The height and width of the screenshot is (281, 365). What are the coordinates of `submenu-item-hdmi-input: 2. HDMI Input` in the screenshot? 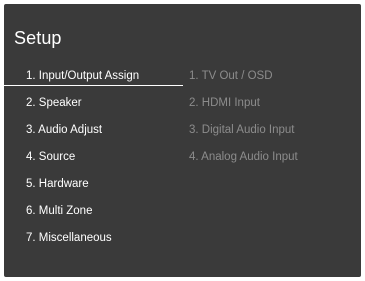 It's located at (243, 108).